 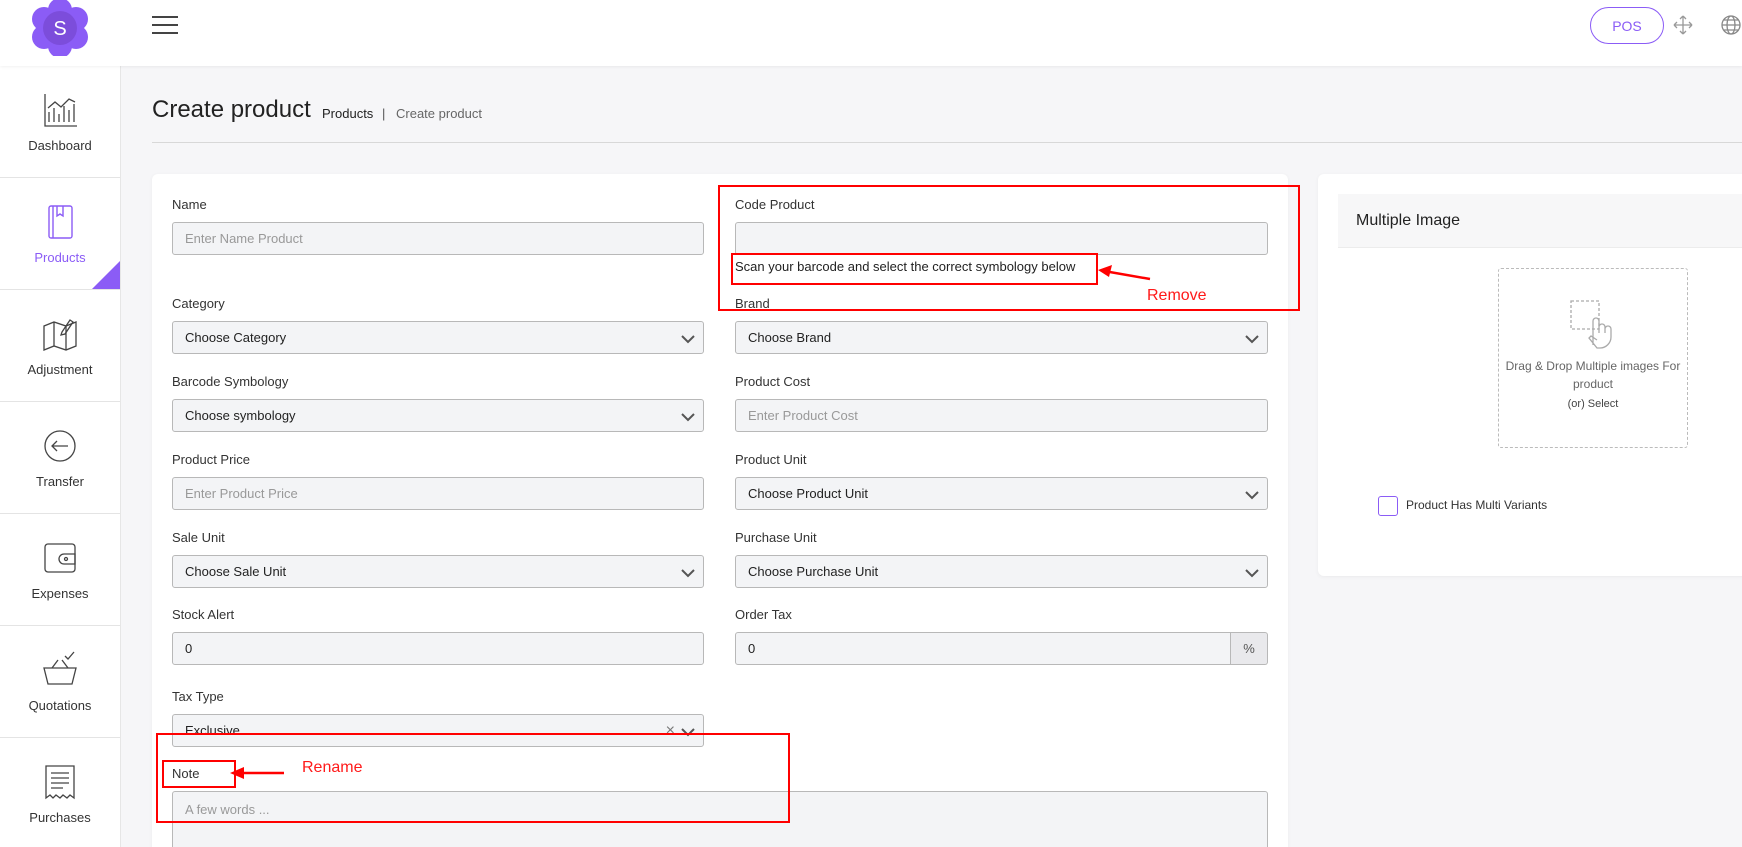 What do you see at coordinates (1124, 273) in the screenshot?
I see `remove-arrow-icon` at bounding box center [1124, 273].